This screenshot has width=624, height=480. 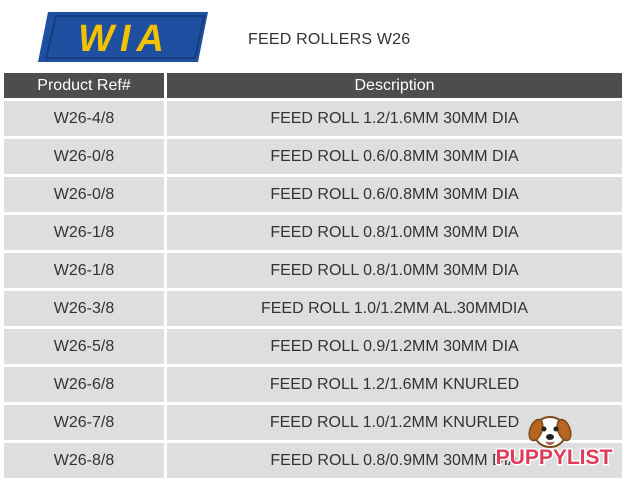 What do you see at coordinates (394, 85) in the screenshot?
I see `column-header-description: Description` at bounding box center [394, 85].